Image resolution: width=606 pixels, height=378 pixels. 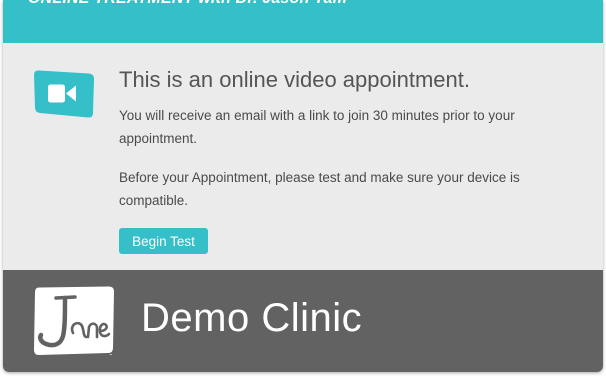 I want to click on svg-text: ™, so click(x=111, y=355).